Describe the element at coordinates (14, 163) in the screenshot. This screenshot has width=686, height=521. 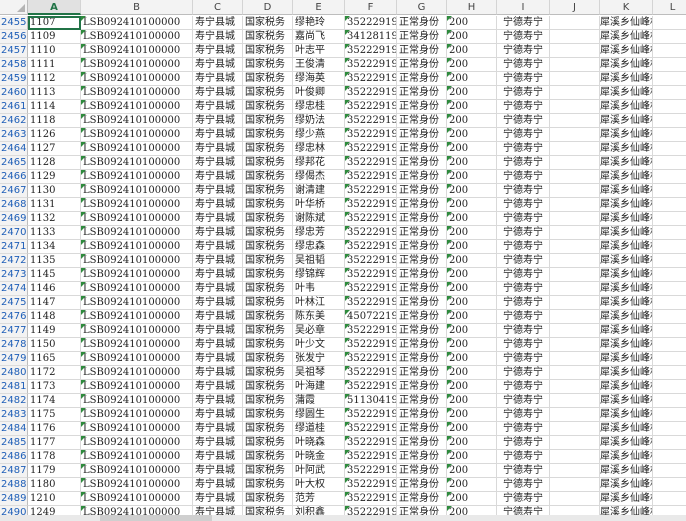
I see `row-header: 2465` at that location.